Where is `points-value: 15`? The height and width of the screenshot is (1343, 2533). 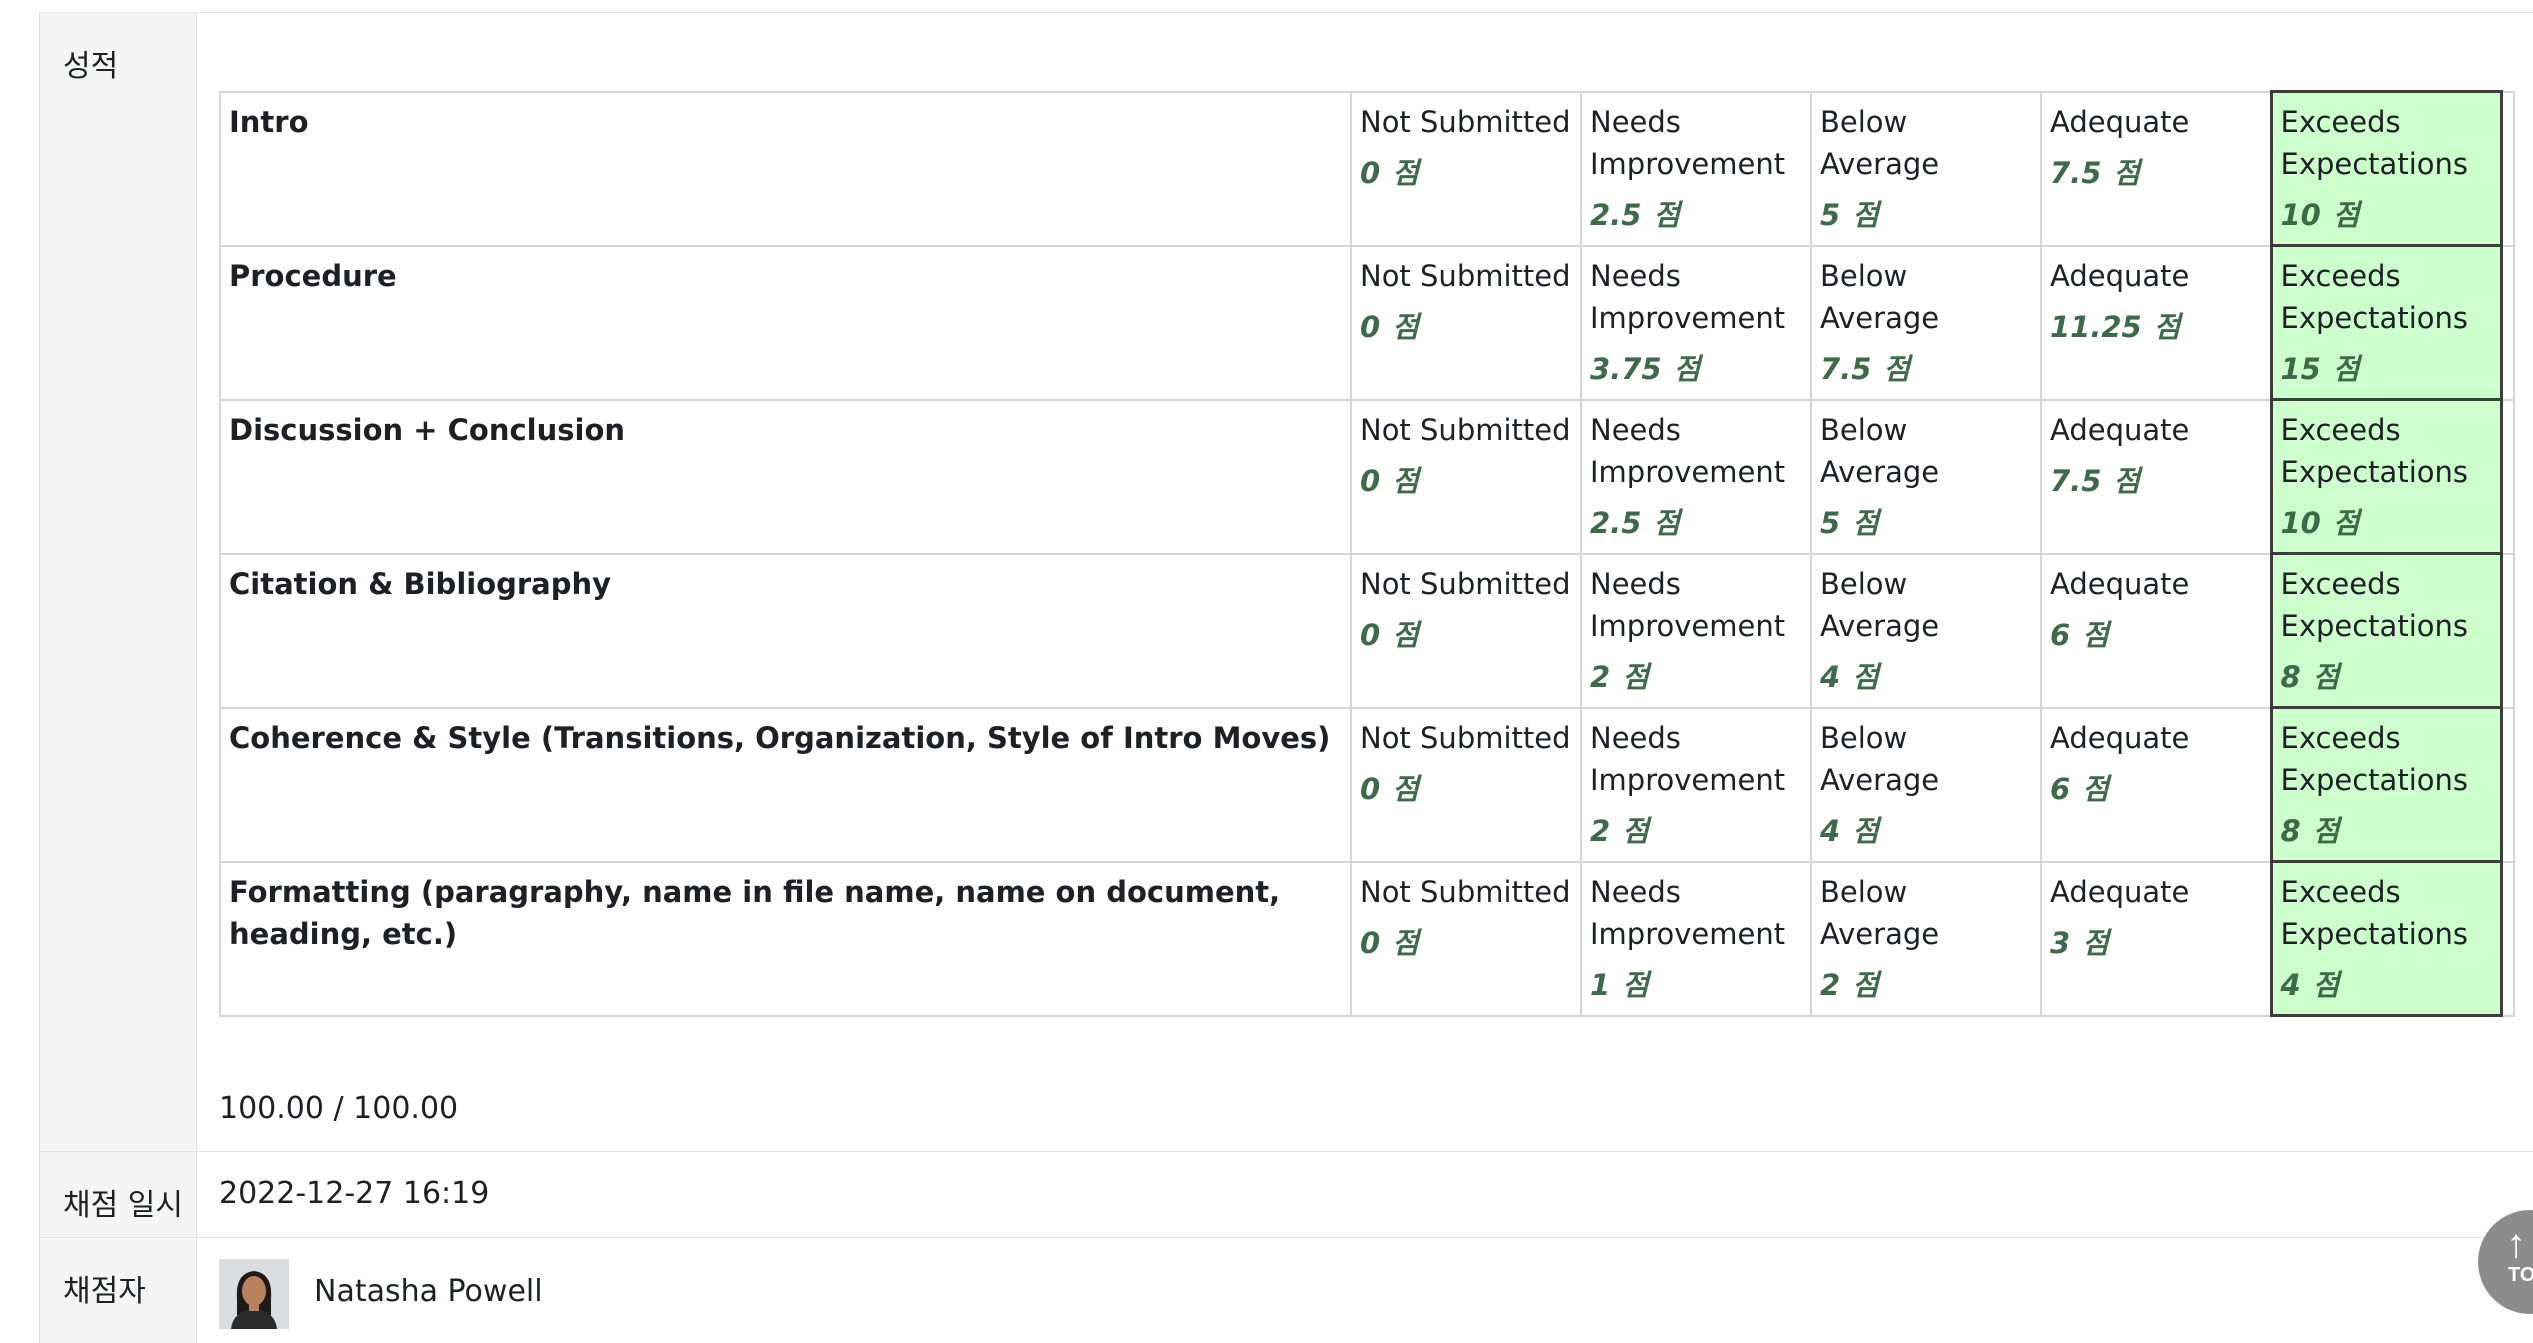
points-value: 15 is located at coordinates (2300, 369).